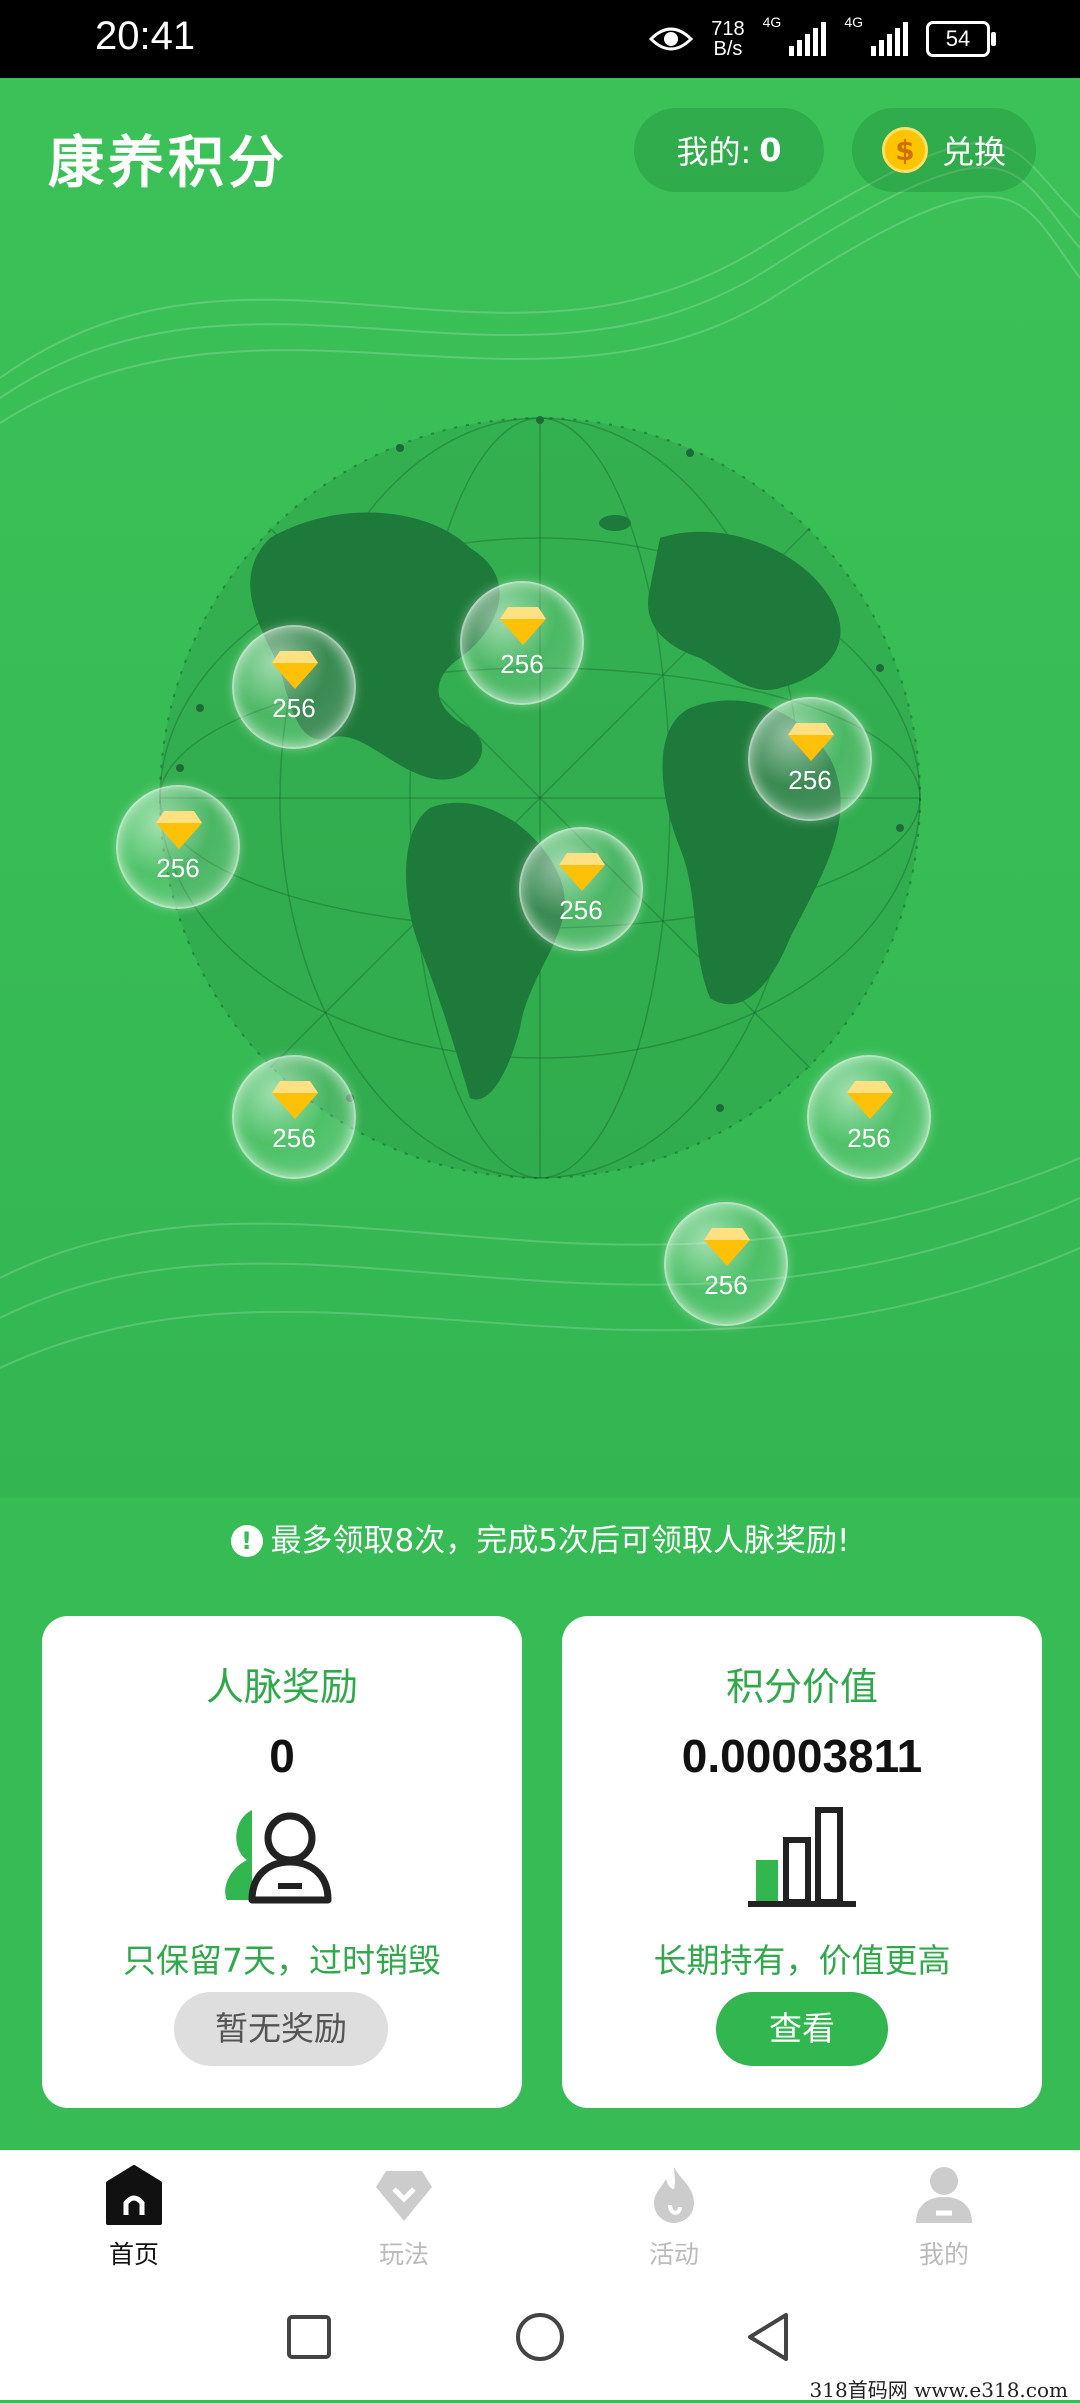 The height and width of the screenshot is (2403, 1080). I want to click on recents-icon, so click(309, 2337).